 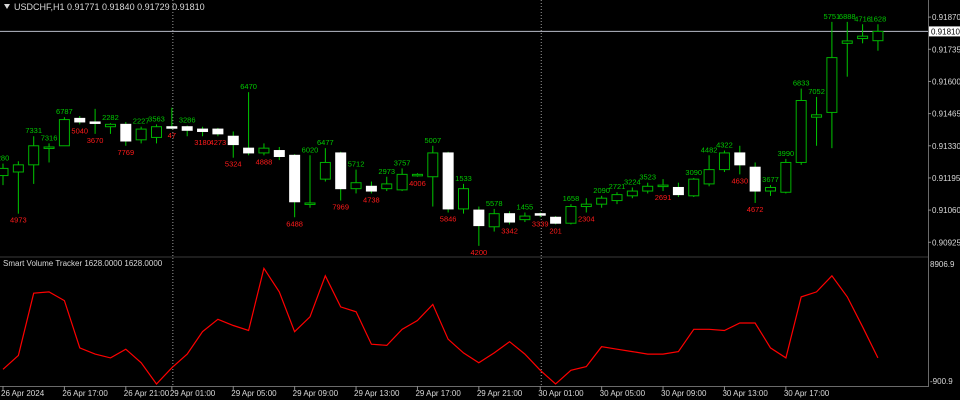 I want to click on time-tick-label: 30 Apr 01:00, so click(x=561, y=393).